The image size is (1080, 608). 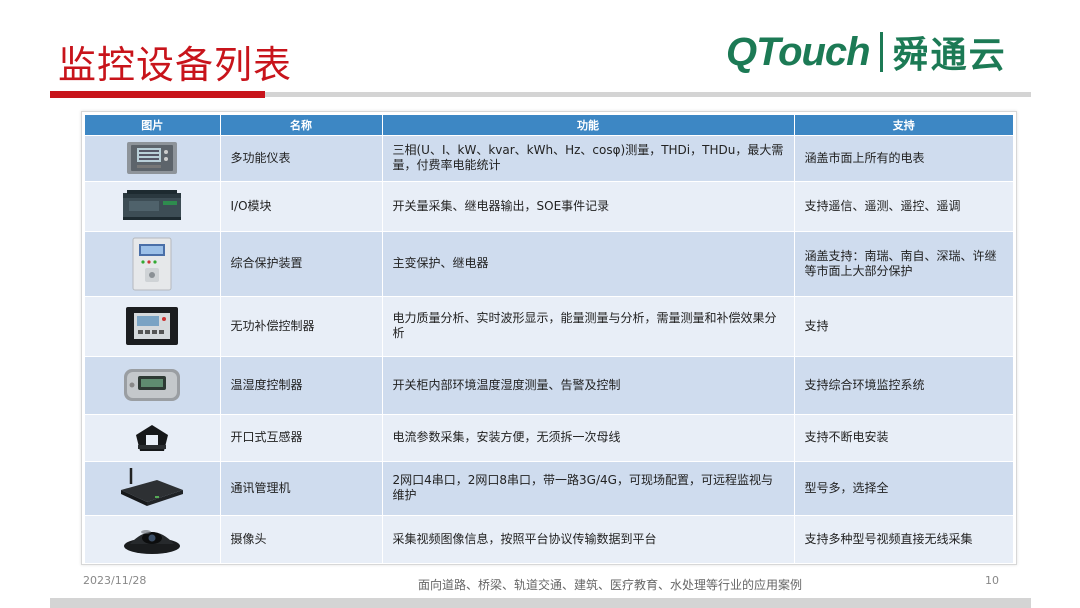 I want to click on device-function: 开关量采集、继电器输出，SOE事件记录, so click(x=588, y=205).